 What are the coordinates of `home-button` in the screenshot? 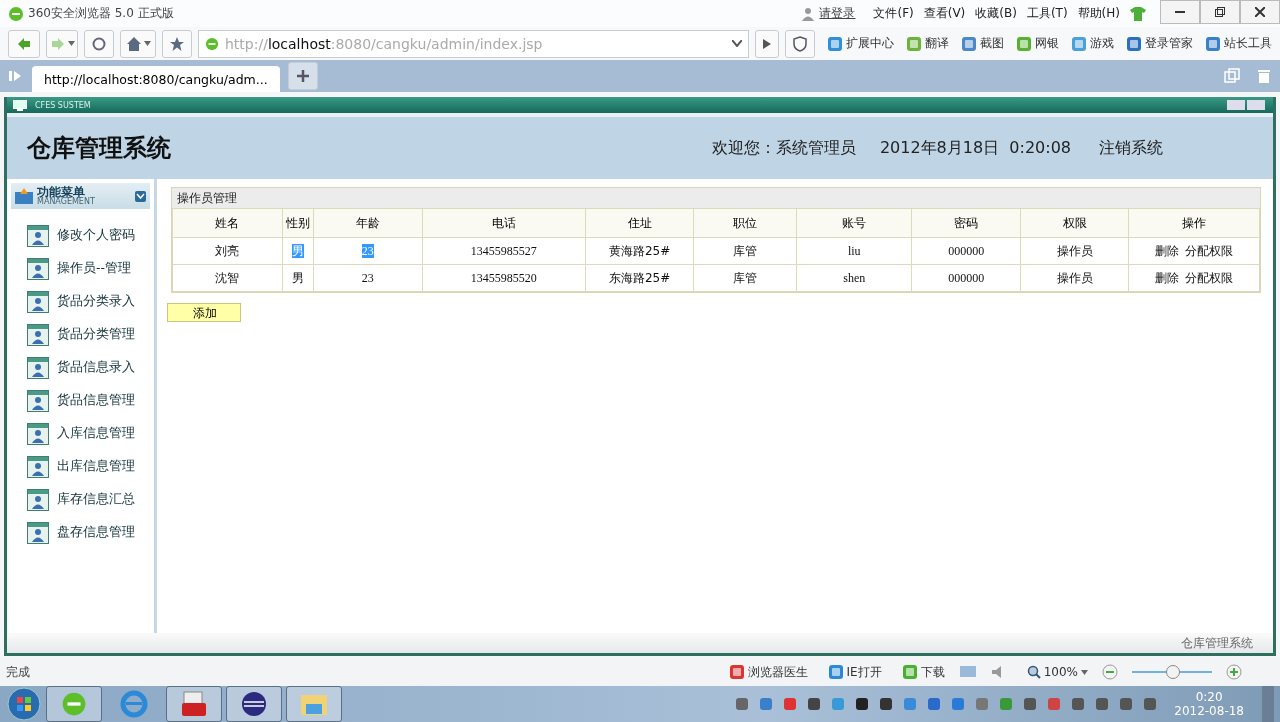 It's located at (138, 43).